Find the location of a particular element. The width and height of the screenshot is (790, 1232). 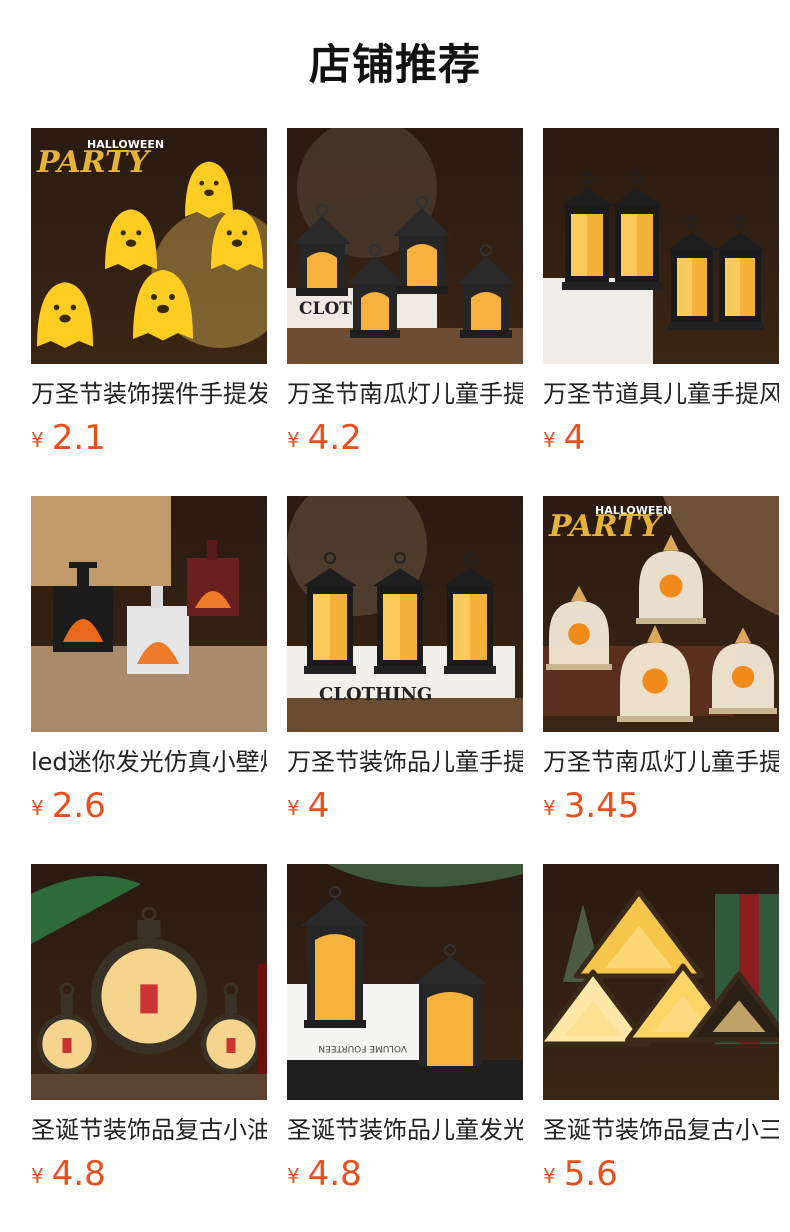

triangle-lights-icon is located at coordinates (661, 982).